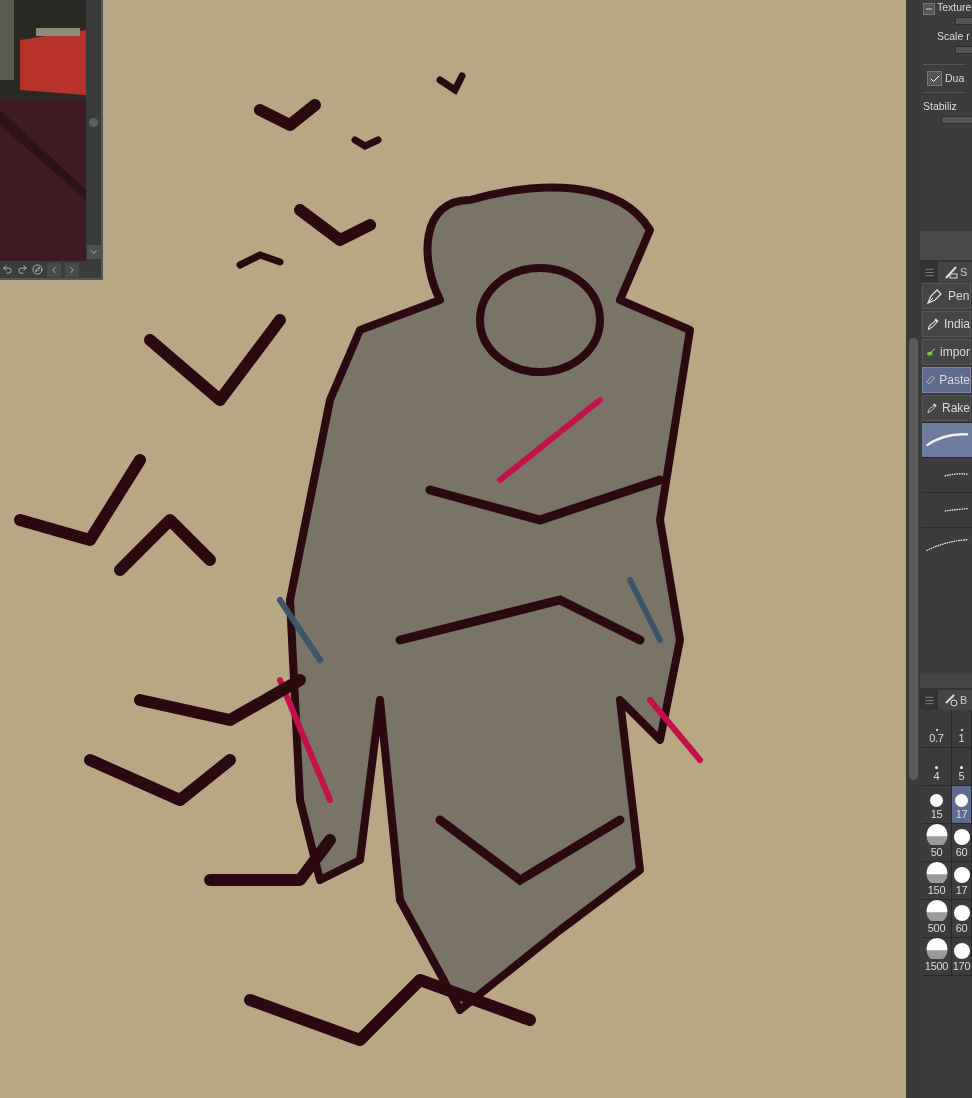 The height and width of the screenshot is (1098, 972). Describe the element at coordinates (951, 272) in the screenshot. I see `brush-icon` at that location.